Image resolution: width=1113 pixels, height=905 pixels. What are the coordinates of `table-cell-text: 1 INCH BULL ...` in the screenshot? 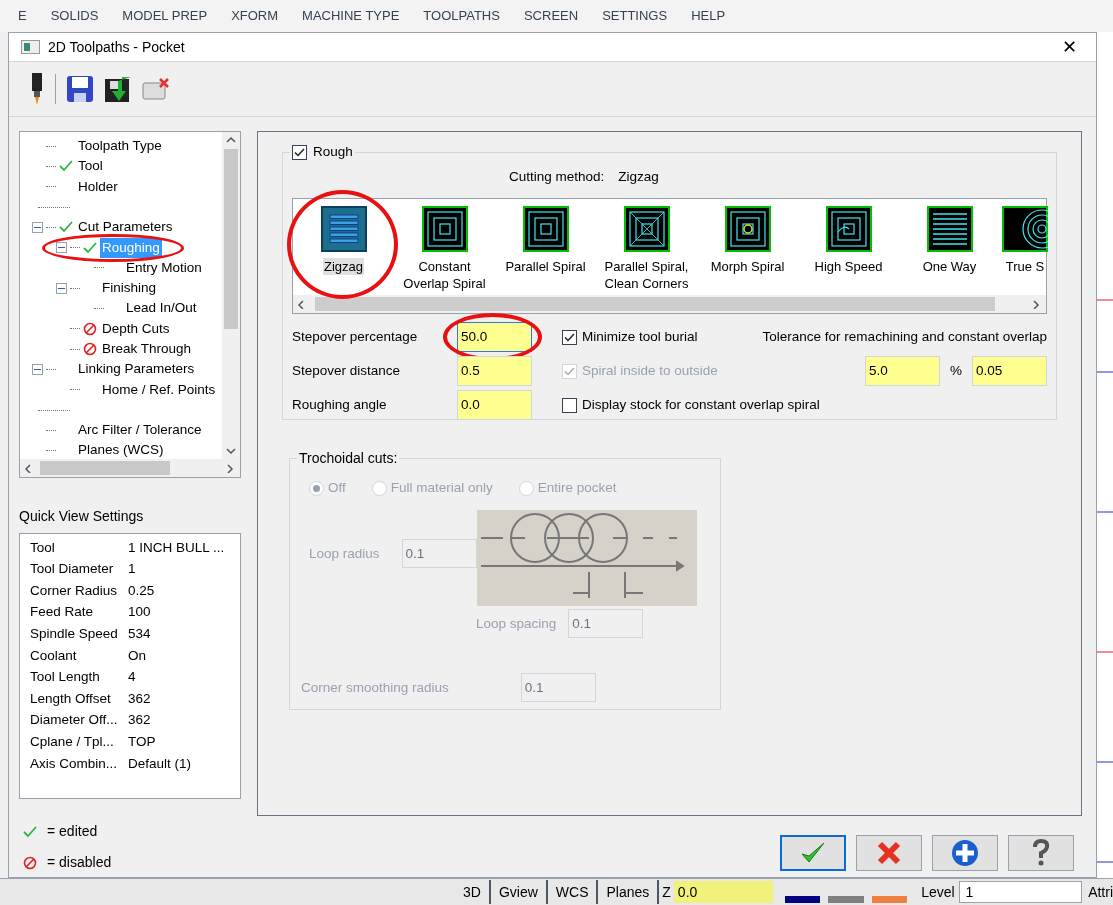 It's located at (176, 547).